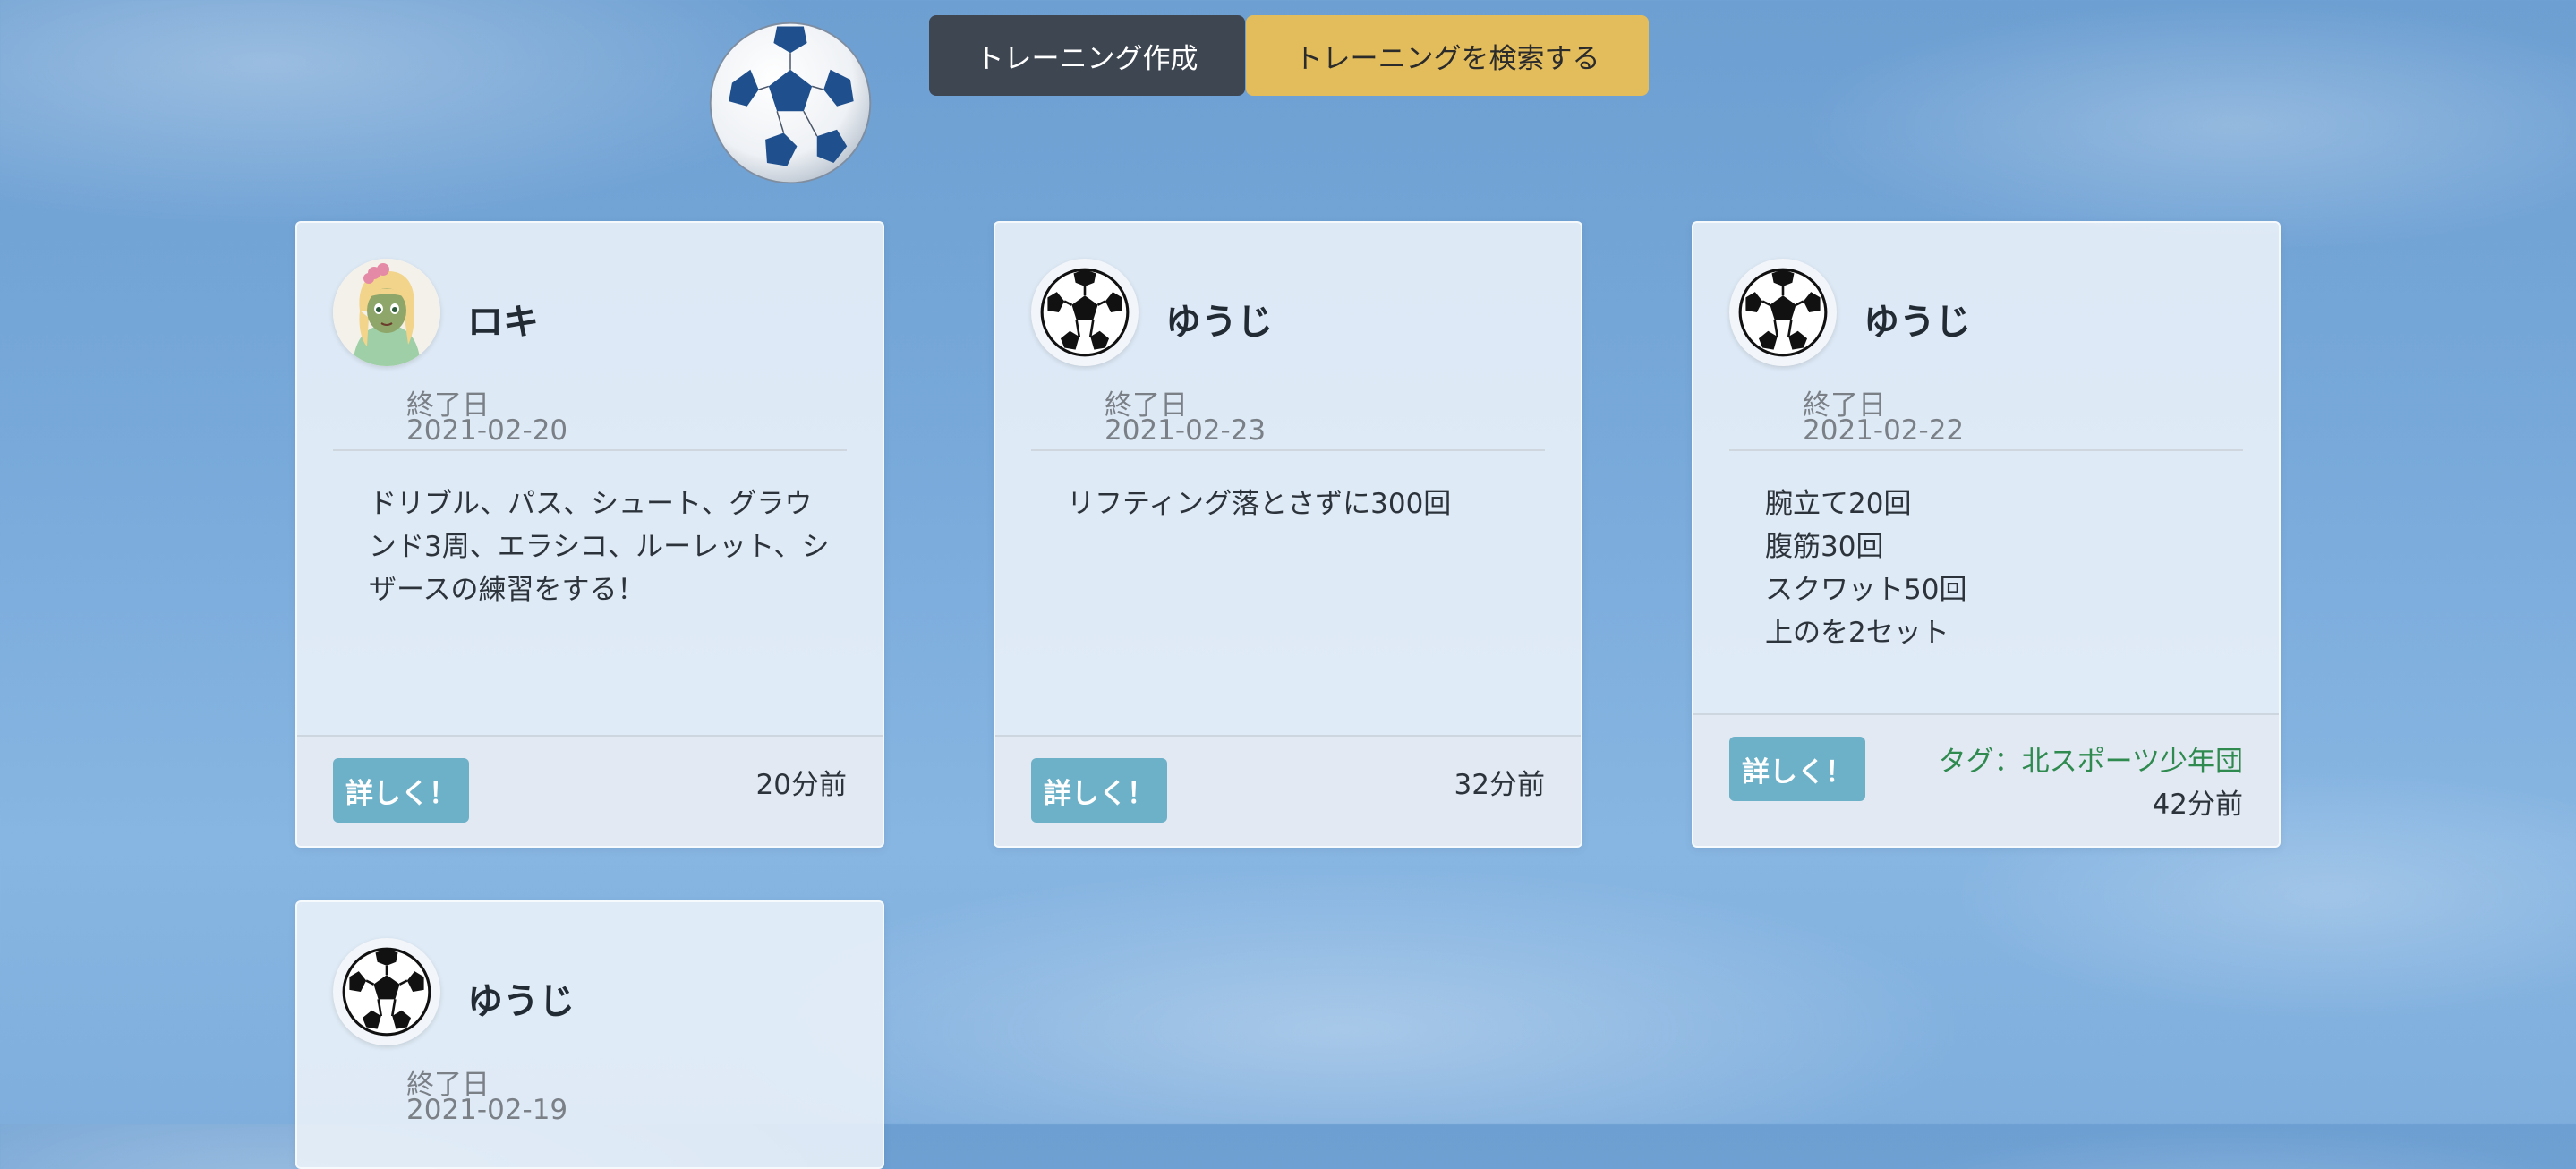 This screenshot has width=2576, height=1169. Describe the element at coordinates (590, 357) in the screenshot. I see `card-header: ロキ 終了日 2021-02-20` at that location.